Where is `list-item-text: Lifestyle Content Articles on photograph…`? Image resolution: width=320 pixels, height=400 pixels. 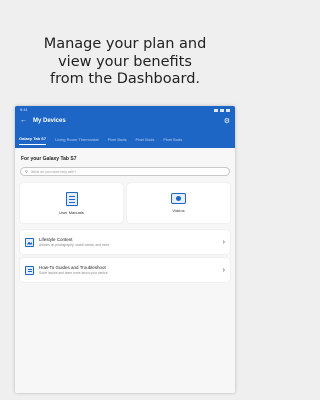 list-item-text: Lifestyle Content Articles on photograph… is located at coordinates (131, 242).